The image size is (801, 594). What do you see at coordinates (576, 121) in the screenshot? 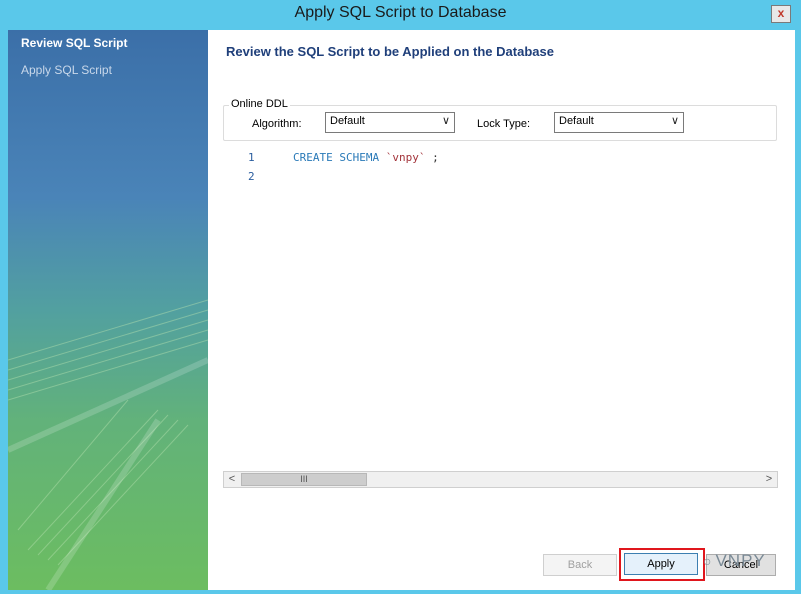
I see `lock-type-select-value: Default` at bounding box center [576, 121].